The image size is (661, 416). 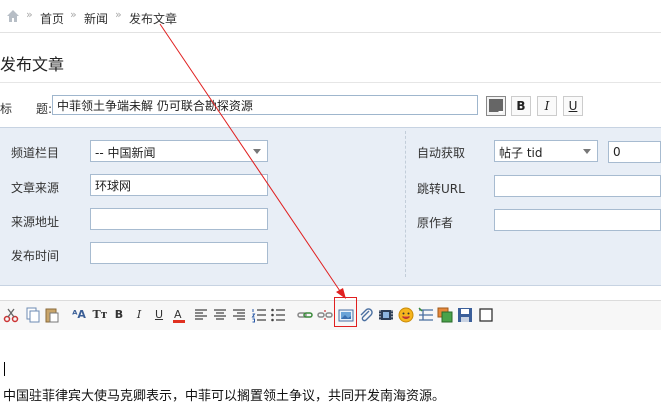 What do you see at coordinates (139, 315) in the screenshot?
I see `italic-icon: I` at bounding box center [139, 315].